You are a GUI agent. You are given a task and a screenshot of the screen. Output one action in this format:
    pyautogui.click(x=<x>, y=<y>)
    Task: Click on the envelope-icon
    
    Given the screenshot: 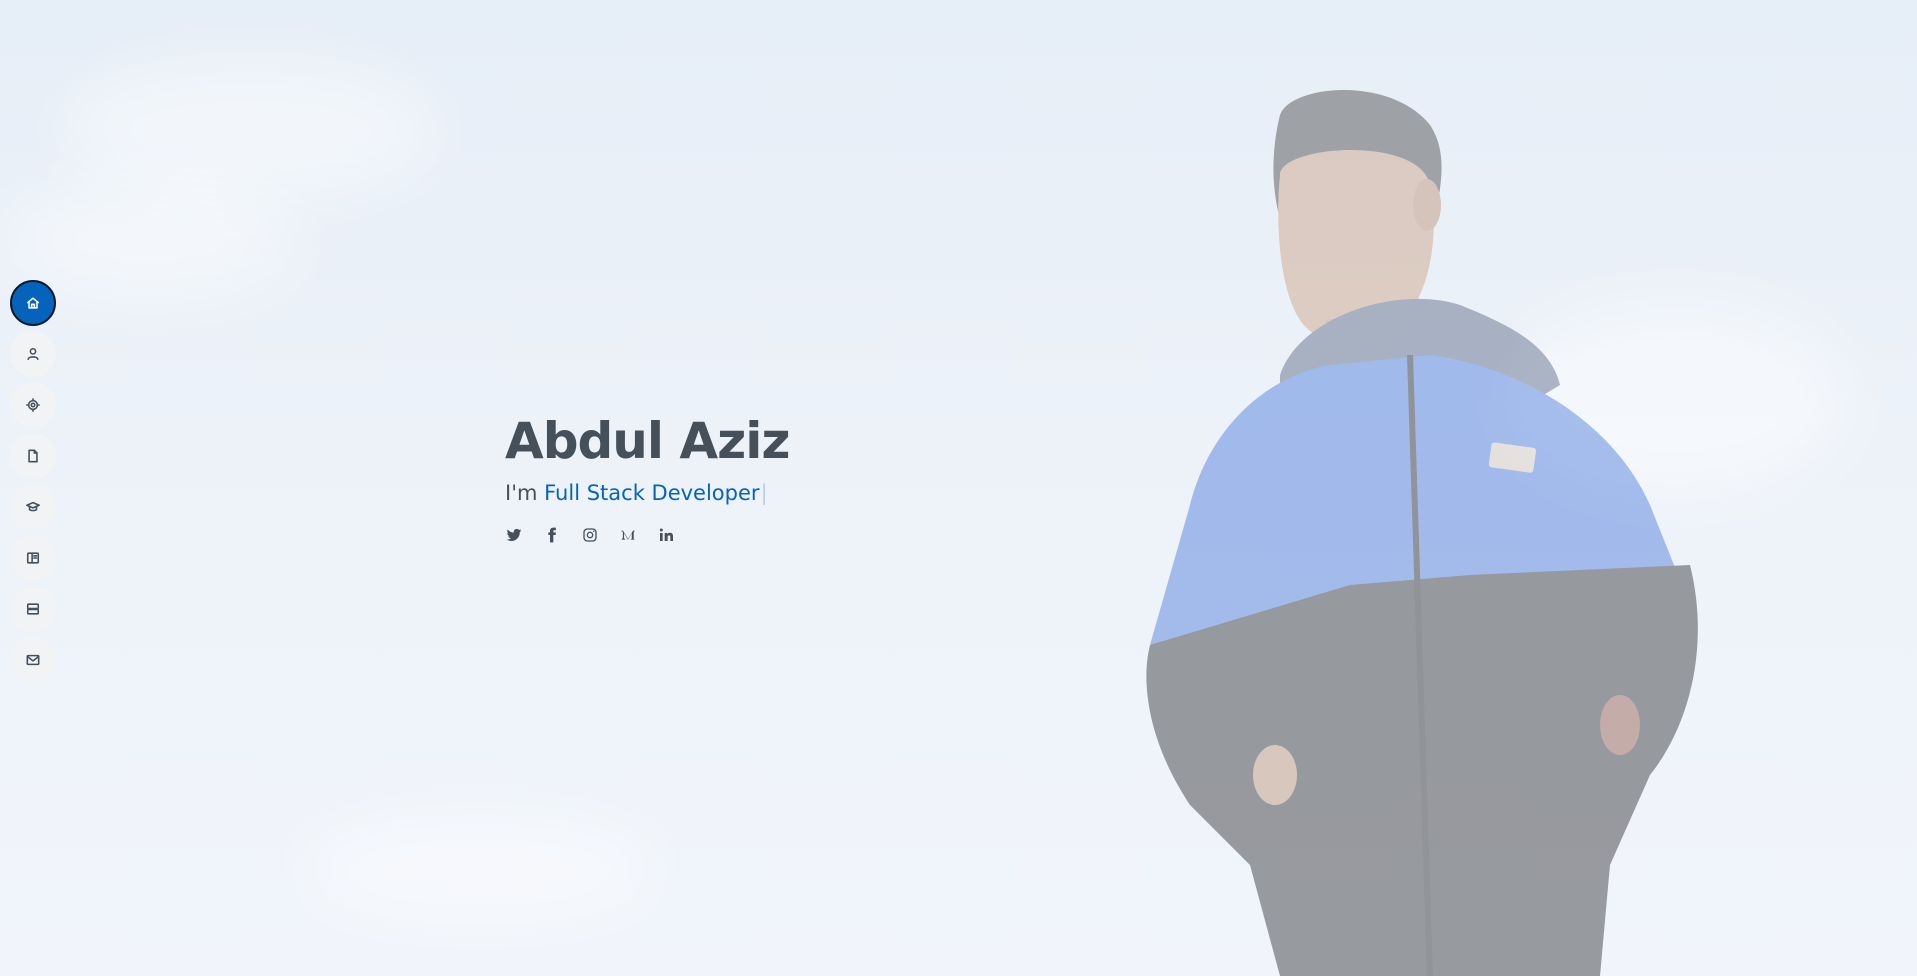 What is the action you would take?
    pyautogui.click(x=33, y=660)
    